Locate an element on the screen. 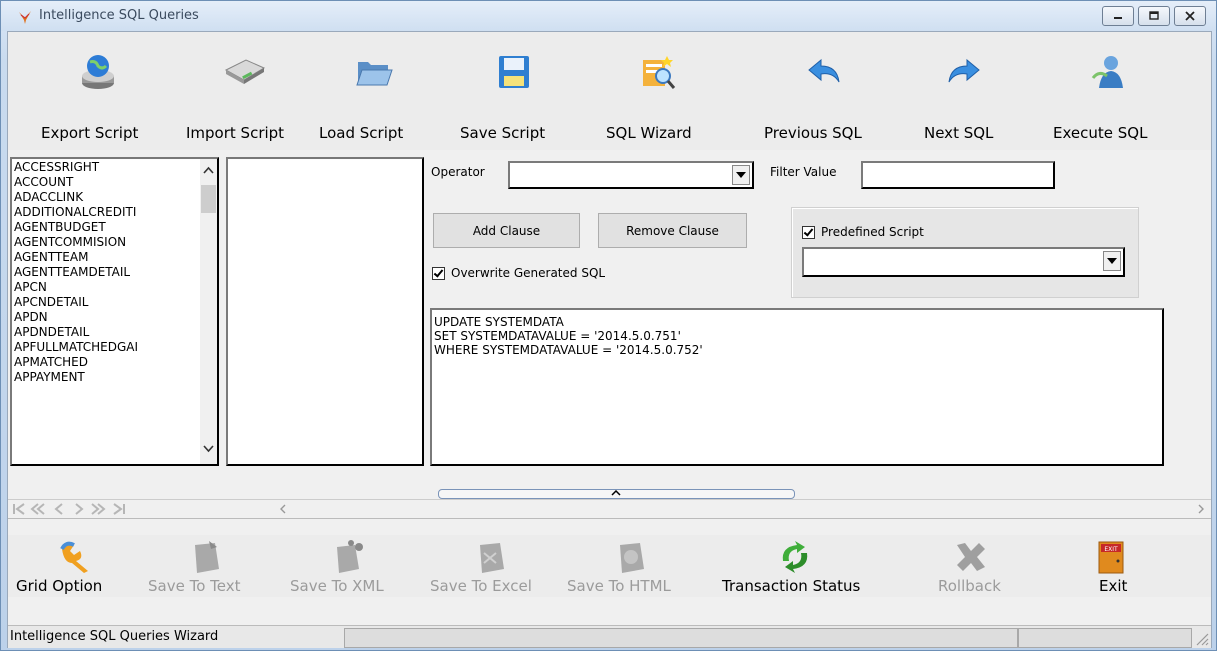  export-script-button: Export Script is located at coordinates (98, 91).